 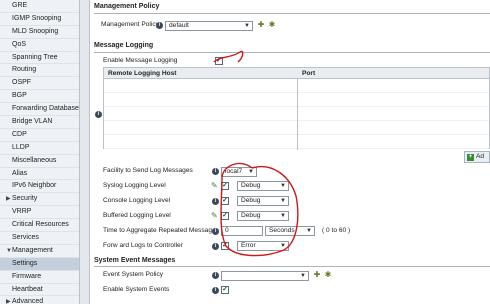 What do you see at coordinates (251, 185) in the screenshot?
I see `syslog-level-value: Debug` at bounding box center [251, 185].